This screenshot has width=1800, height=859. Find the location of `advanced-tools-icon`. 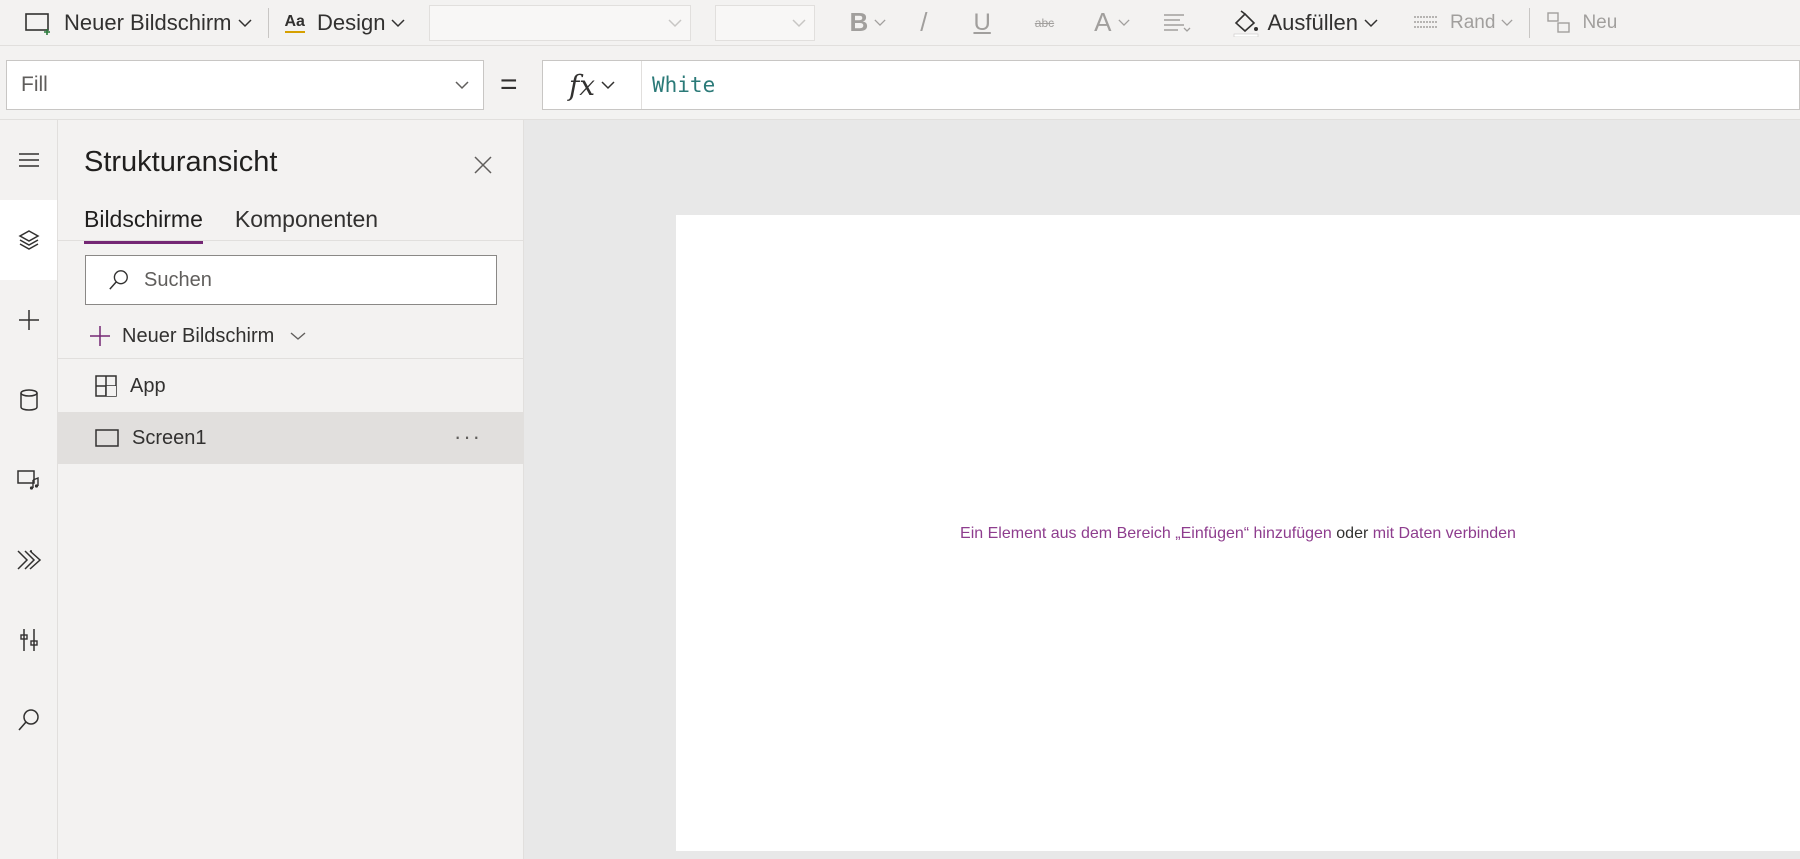

advanced-tools-icon is located at coordinates (28, 640).